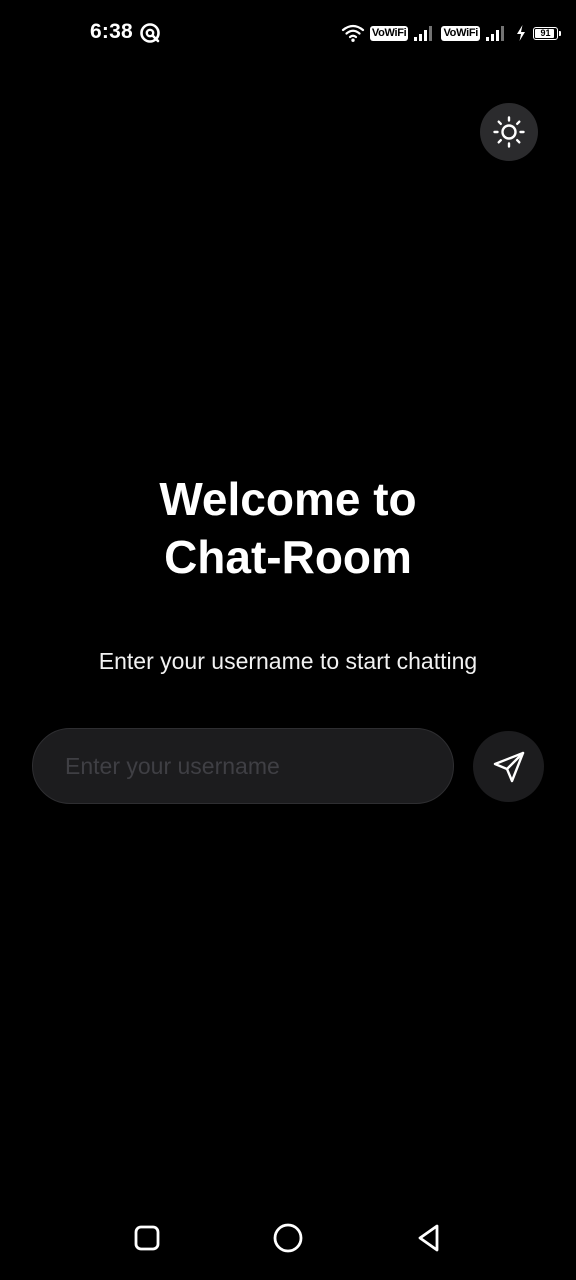 This screenshot has width=576, height=1280. I want to click on username-input, so click(243, 766).